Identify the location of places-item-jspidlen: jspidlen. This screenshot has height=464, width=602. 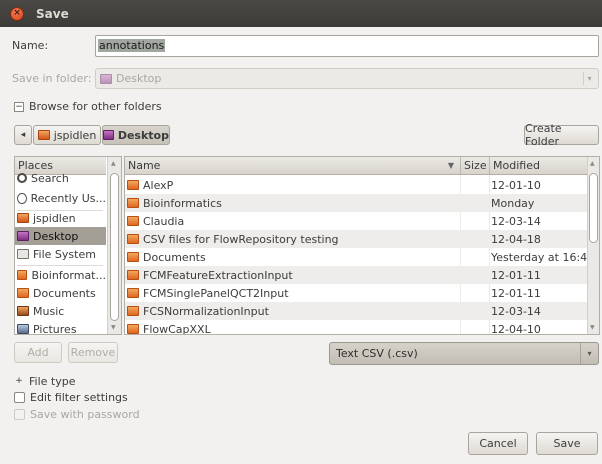
(60, 218).